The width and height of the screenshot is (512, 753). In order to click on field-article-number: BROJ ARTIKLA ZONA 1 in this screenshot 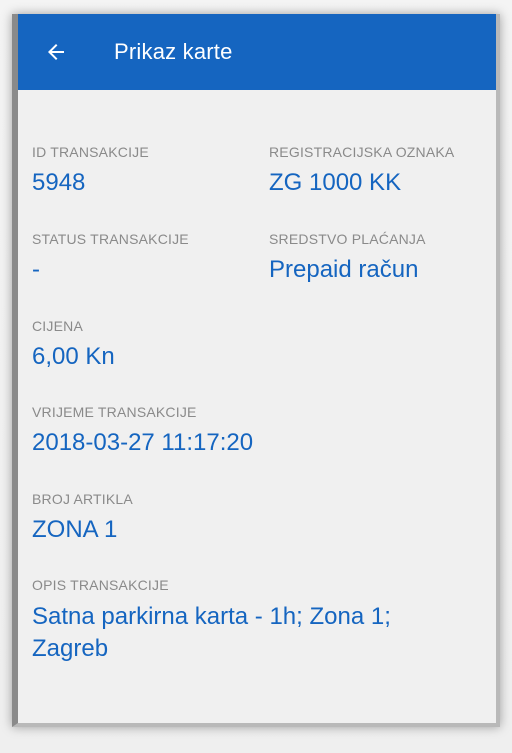, I will do `click(82, 518)`.